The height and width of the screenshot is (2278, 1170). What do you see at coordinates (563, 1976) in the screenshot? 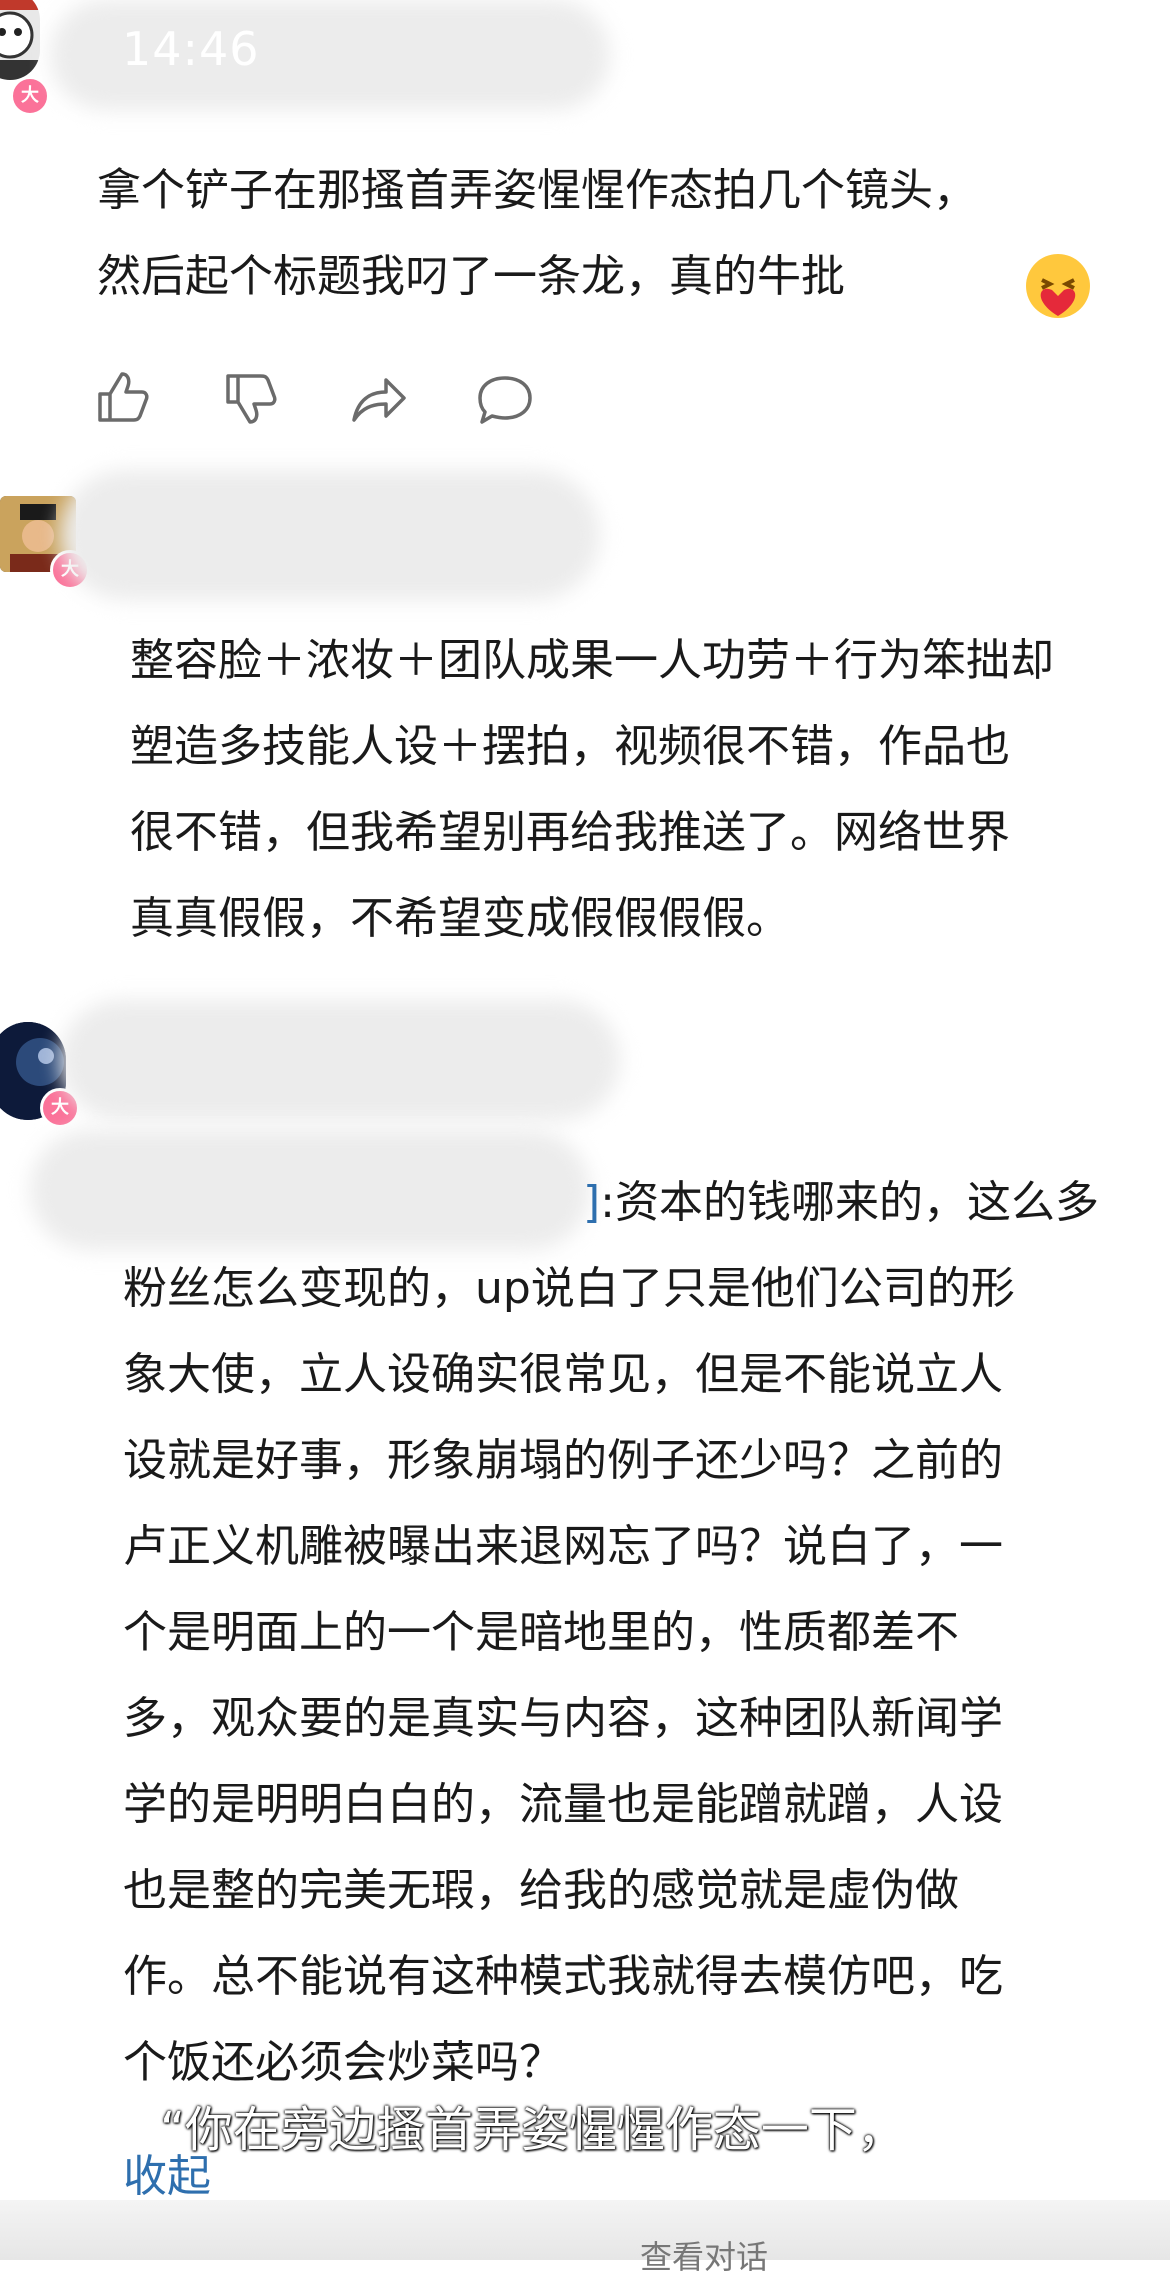
I see `comment-line: 作。总不能说有这种模式我就得去模仿吧，吃` at bounding box center [563, 1976].